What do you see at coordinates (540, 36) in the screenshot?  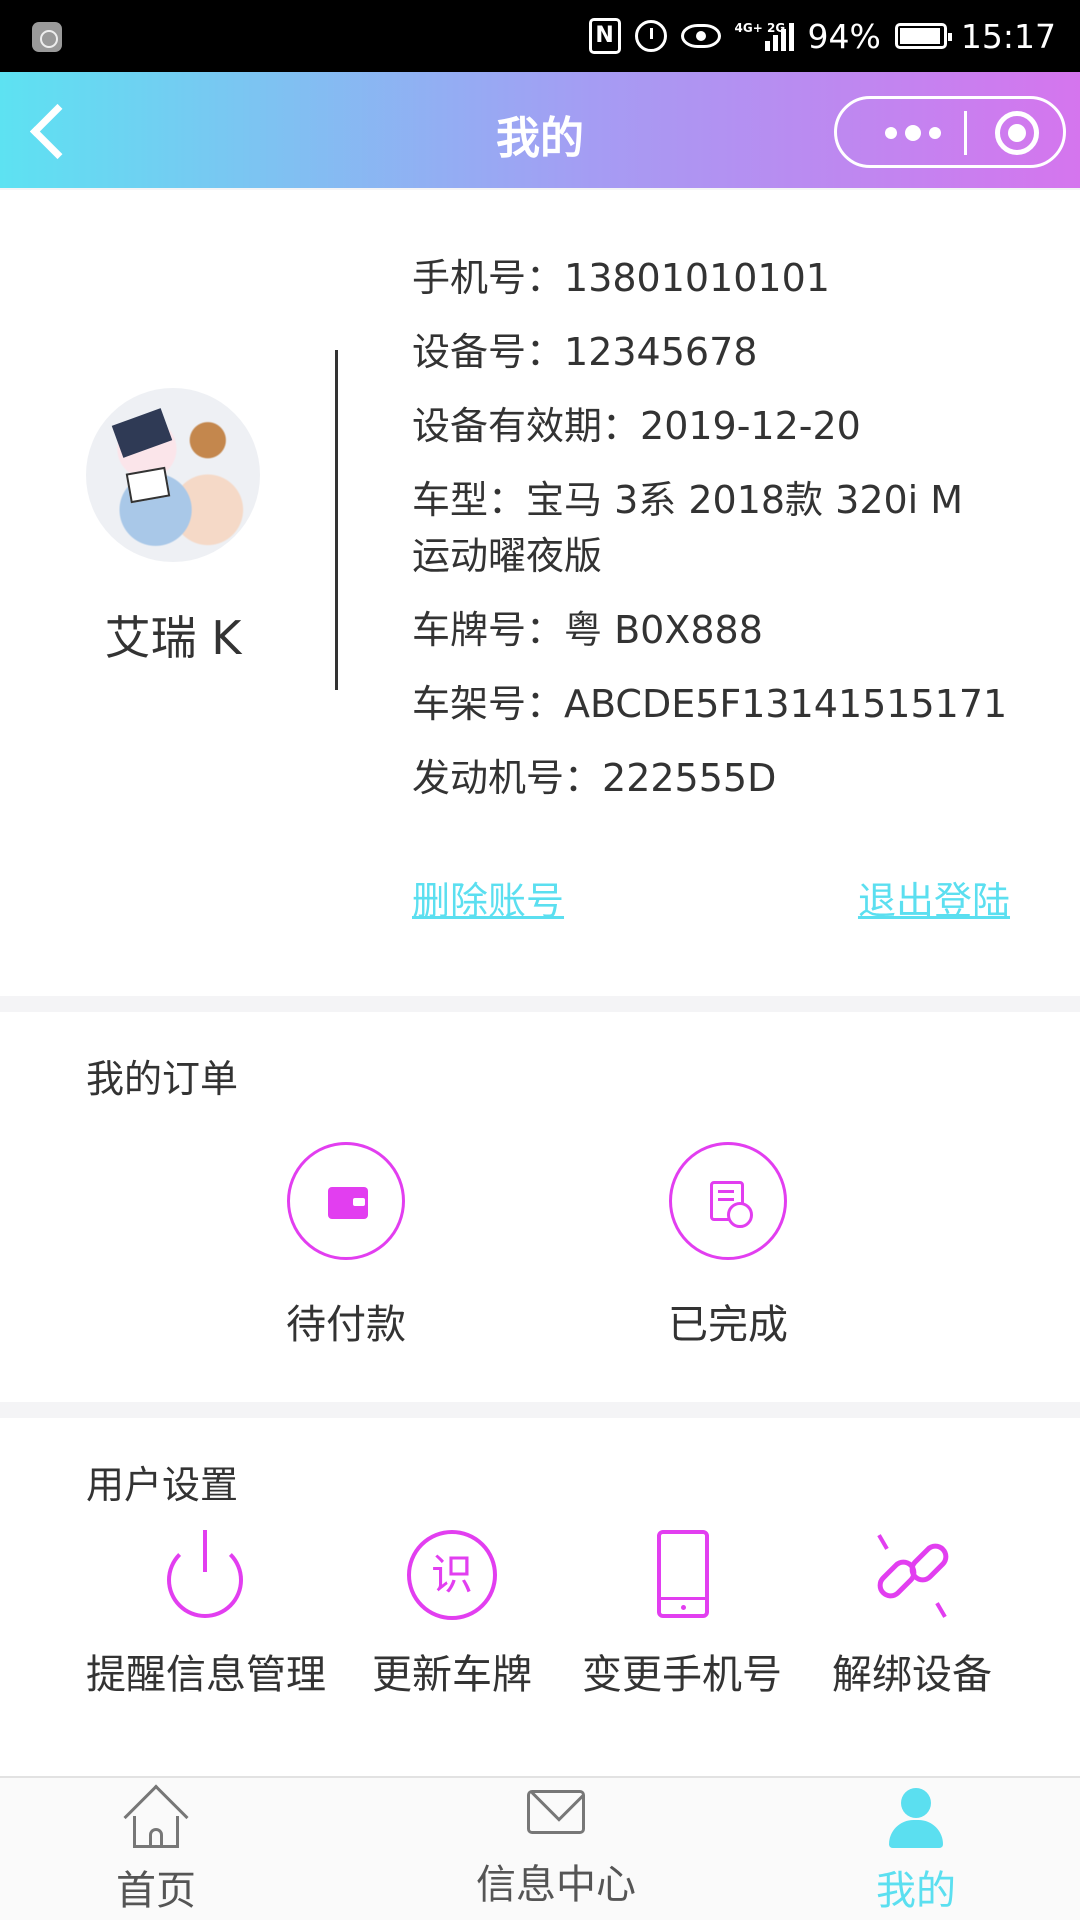 I see `status-bar: N 4G+ 2G 94% 15:17` at bounding box center [540, 36].